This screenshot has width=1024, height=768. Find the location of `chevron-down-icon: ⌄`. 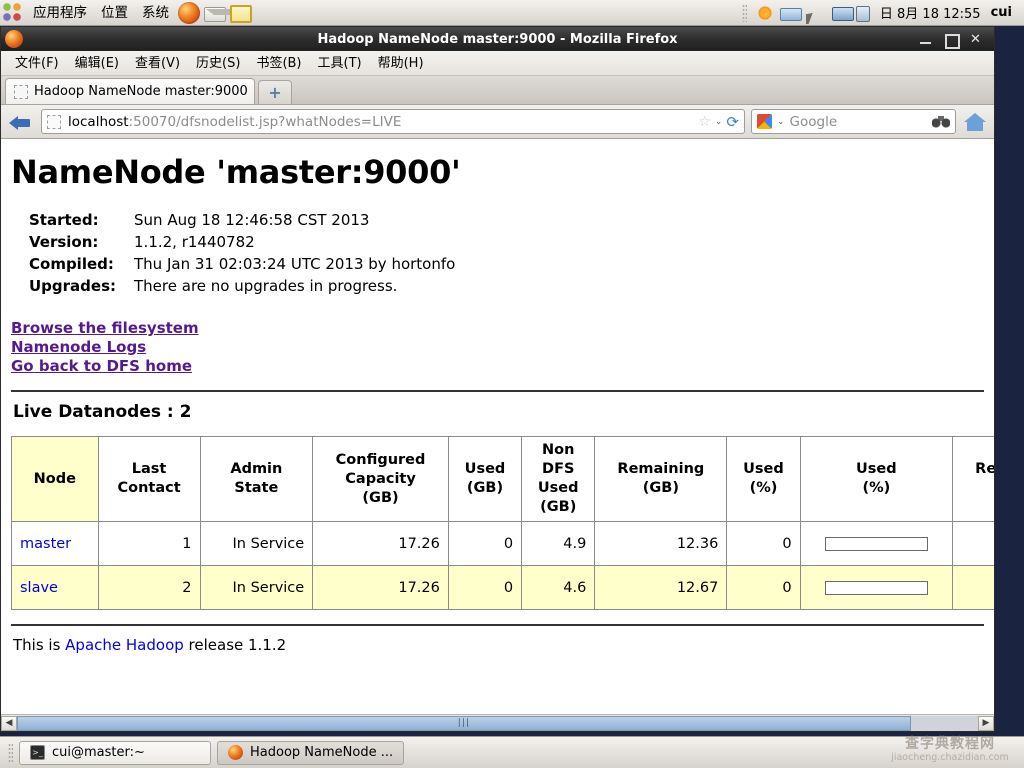

chevron-down-icon: ⌄ is located at coordinates (719, 122).